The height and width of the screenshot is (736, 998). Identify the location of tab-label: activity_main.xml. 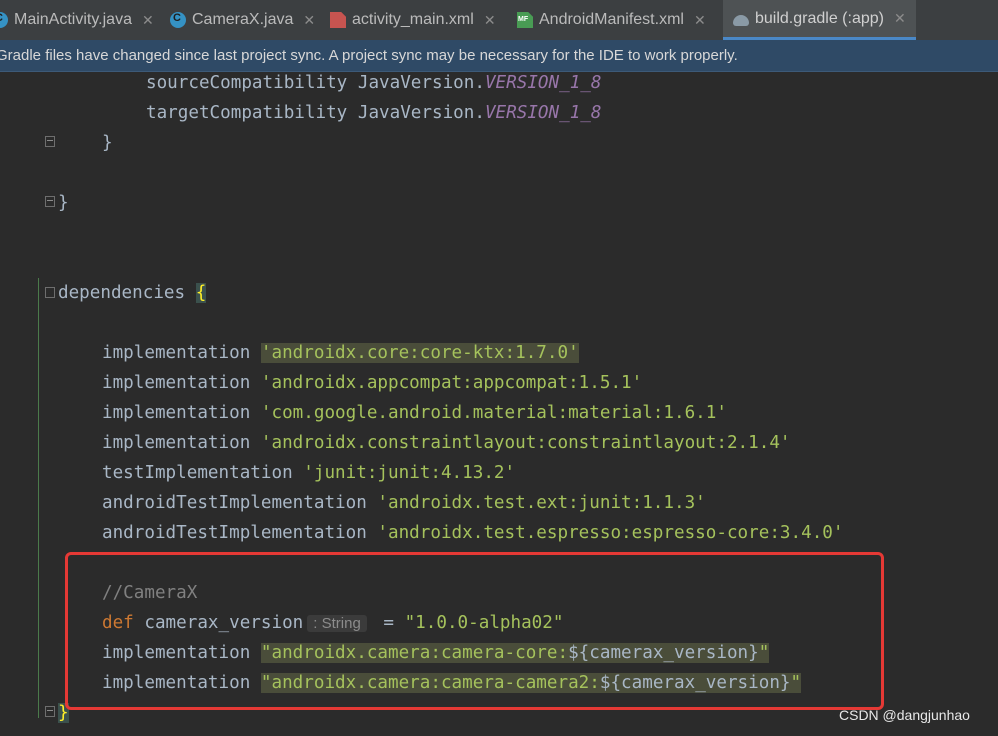
(413, 19).